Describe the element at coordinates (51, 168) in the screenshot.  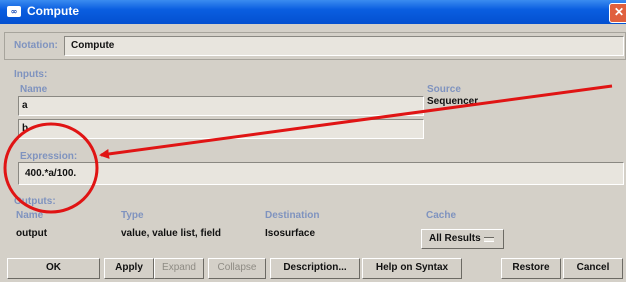
I see `annotation-circle` at that location.